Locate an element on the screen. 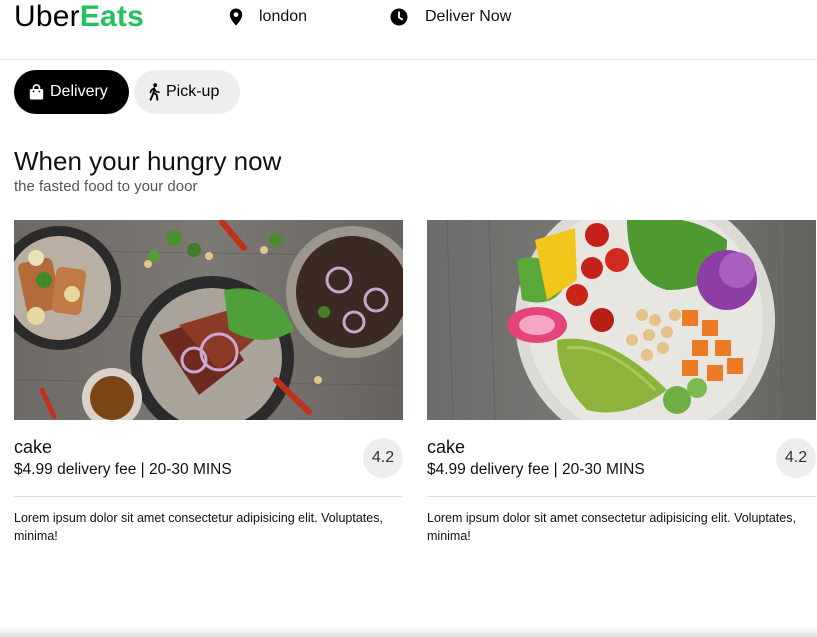  logo-uber-text: Uber is located at coordinates (47, 16).